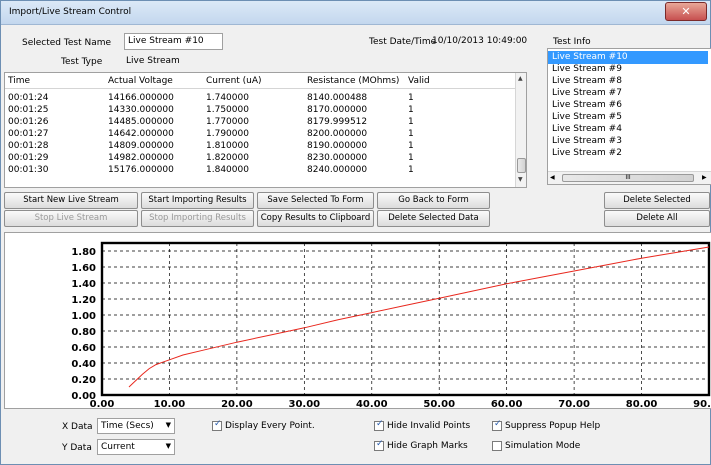  What do you see at coordinates (642, 403) in the screenshot?
I see `x-tick-label: 80.00` at bounding box center [642, 403].